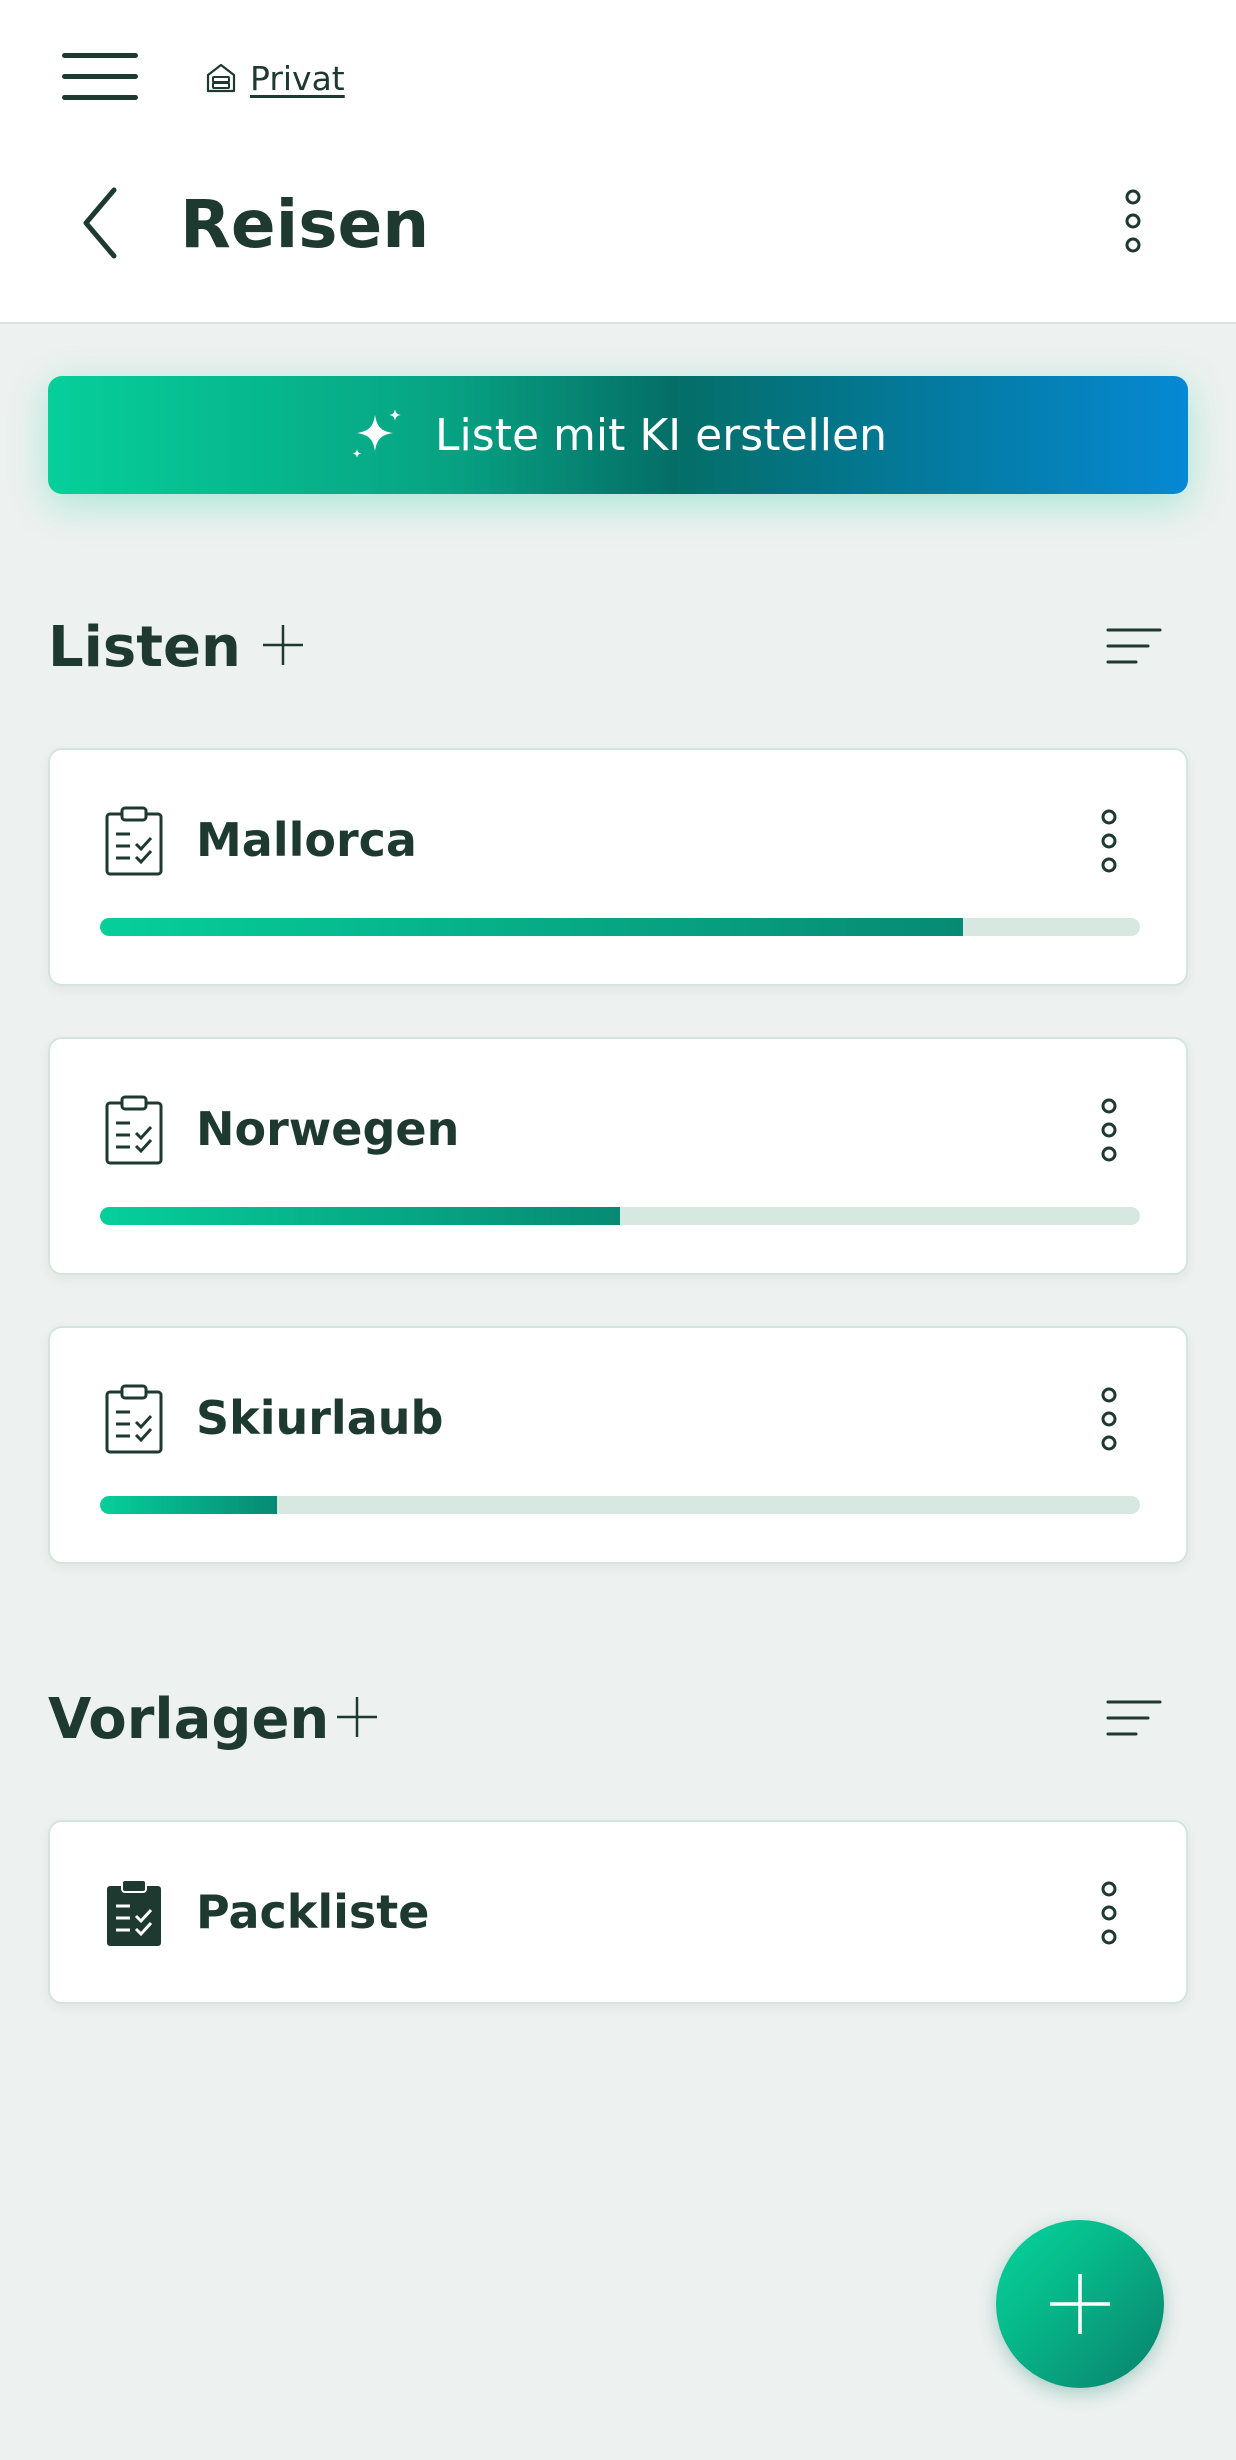 The height and width of the screenshot is (2460, 1236). I want to click on list-card: Mallorca, so click(618, 867).